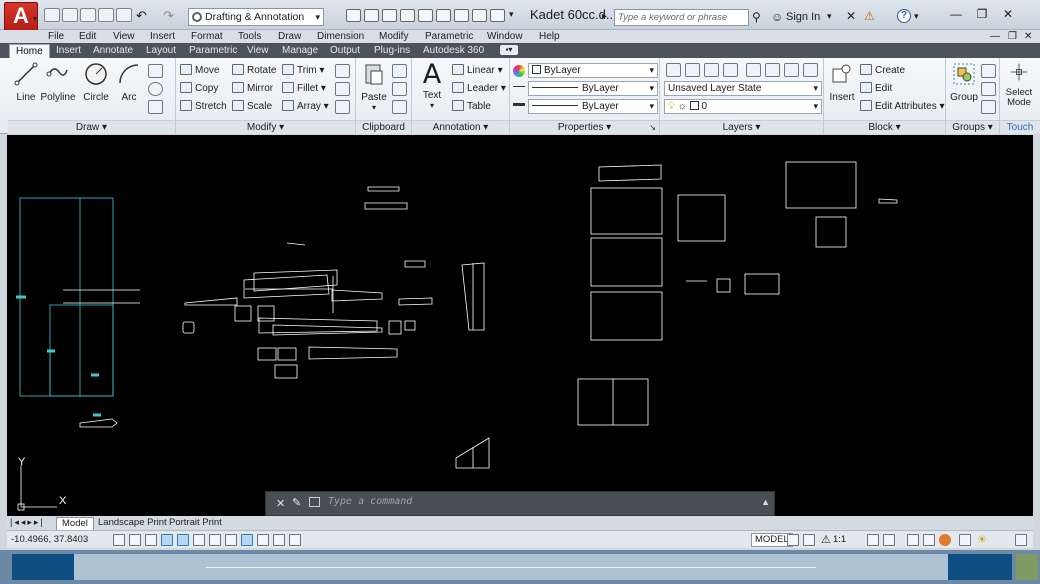  What do you see at coordinates (58, 82) in the screenshot?
I see `polyline-button: Polyline` at bounding box center [58, 82].